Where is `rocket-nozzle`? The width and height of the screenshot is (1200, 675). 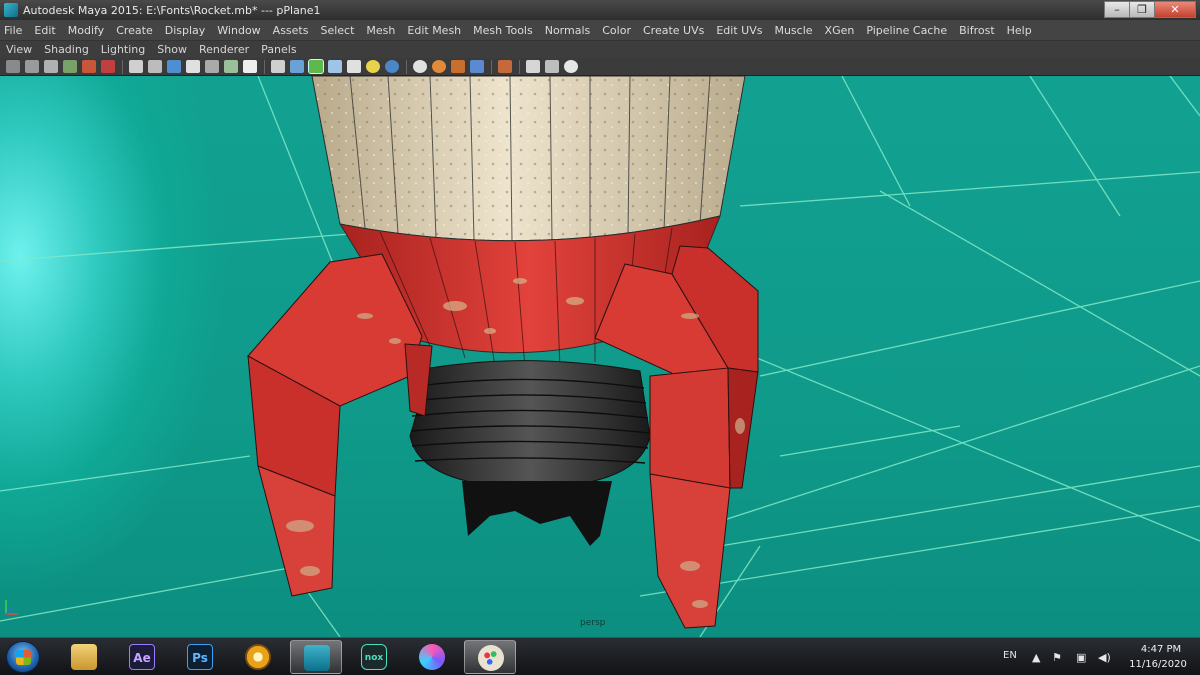 rocket-nozzle is located at coordinates (530, 453).